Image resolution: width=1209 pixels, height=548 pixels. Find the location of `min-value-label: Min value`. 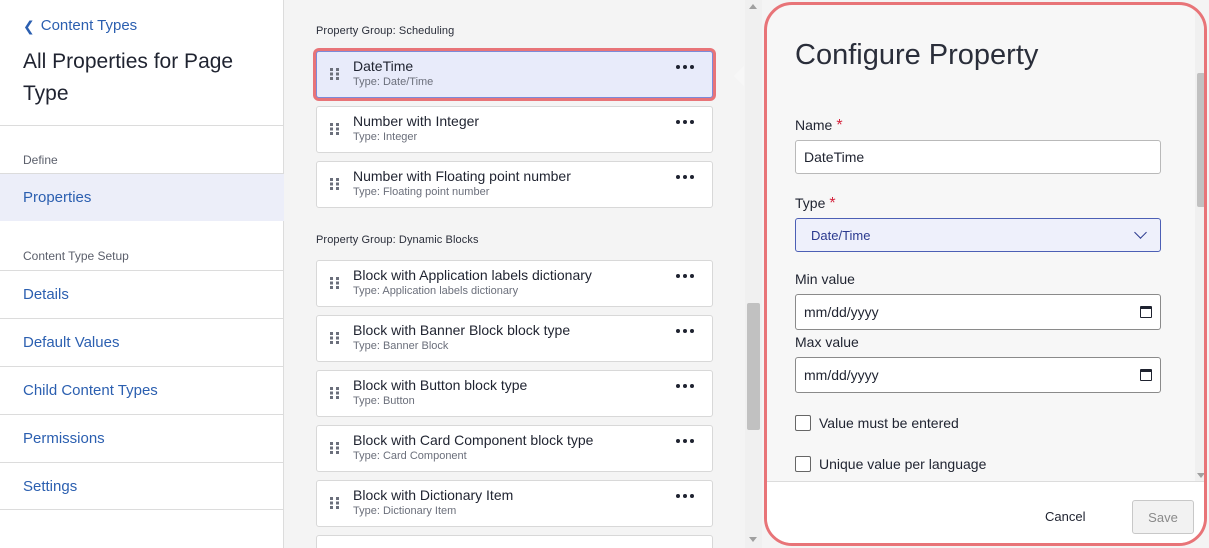

min-value-label: Min value is located at coordinates (825, 279).